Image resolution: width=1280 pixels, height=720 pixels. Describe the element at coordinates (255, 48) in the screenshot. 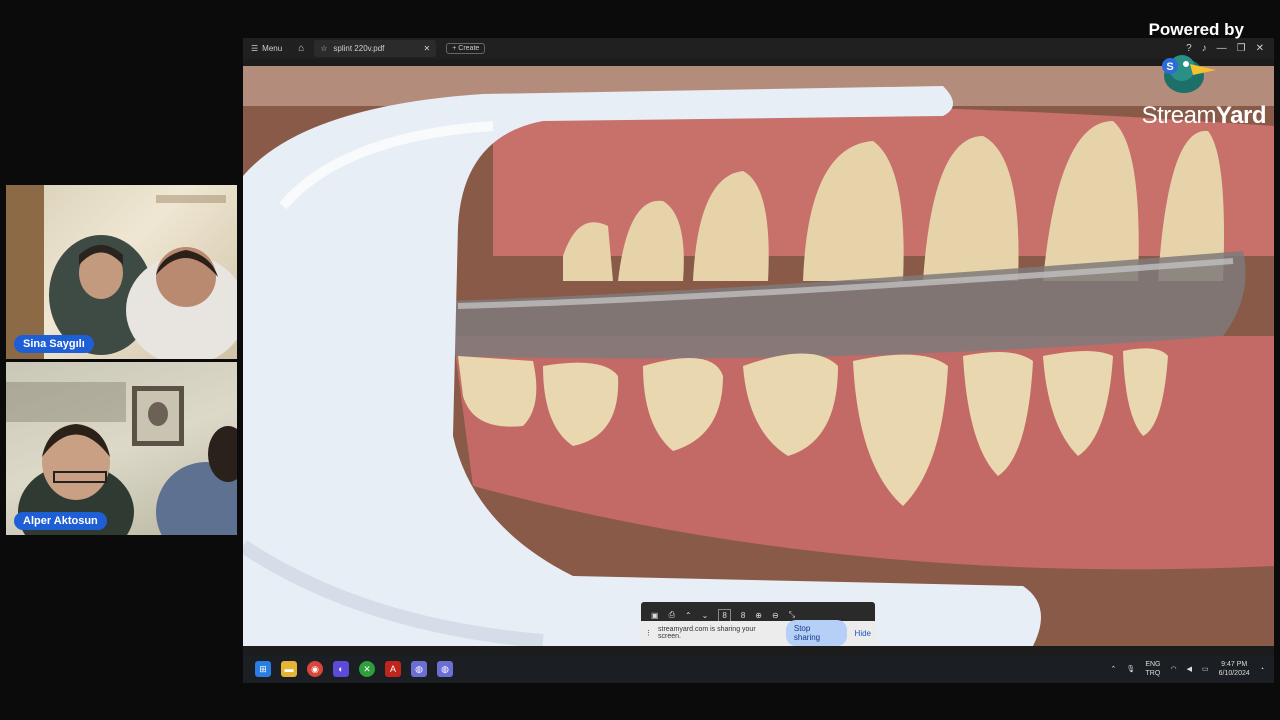

I see `hamburger-icon: ☰` at that location.